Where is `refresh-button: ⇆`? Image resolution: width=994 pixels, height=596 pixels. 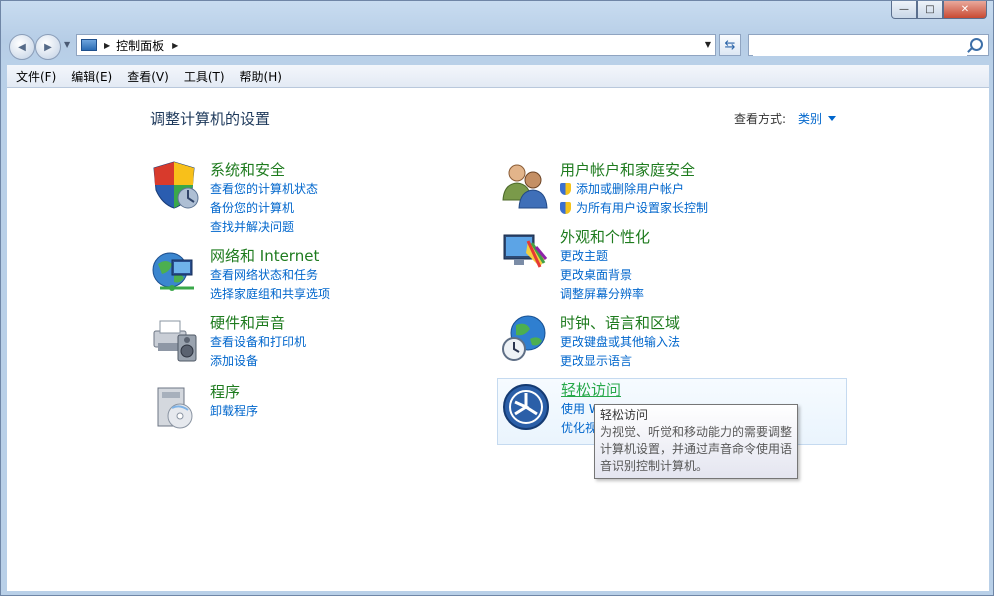 refresh-button: ⇆ is located at coordinates (730, 45).